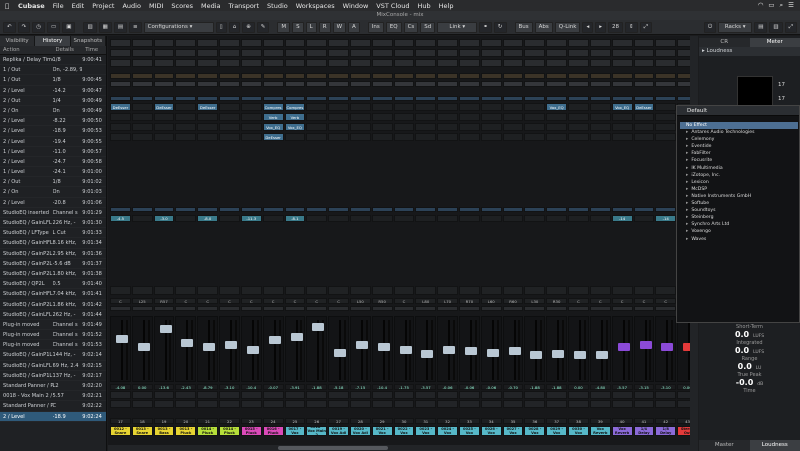  What do you see at coordinates (251, 395) in the screenshot?
I see `channel-buttons` at bounding box center [251, 395].